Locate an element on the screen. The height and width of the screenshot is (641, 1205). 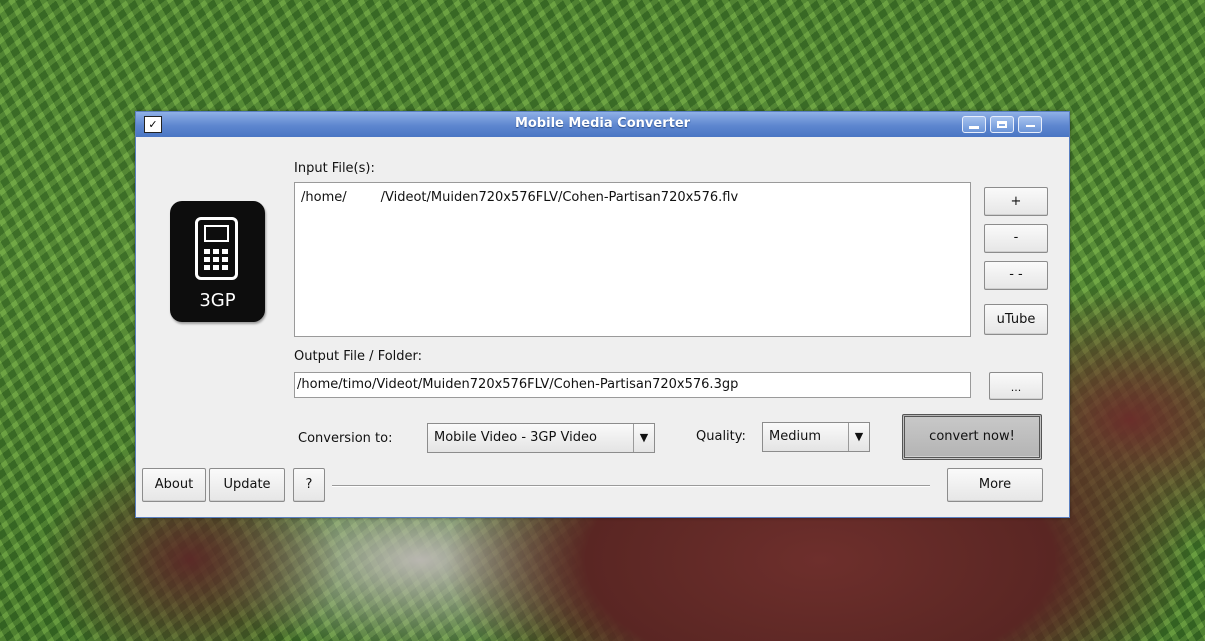
close-icon is located at coordinates (1030, 126).